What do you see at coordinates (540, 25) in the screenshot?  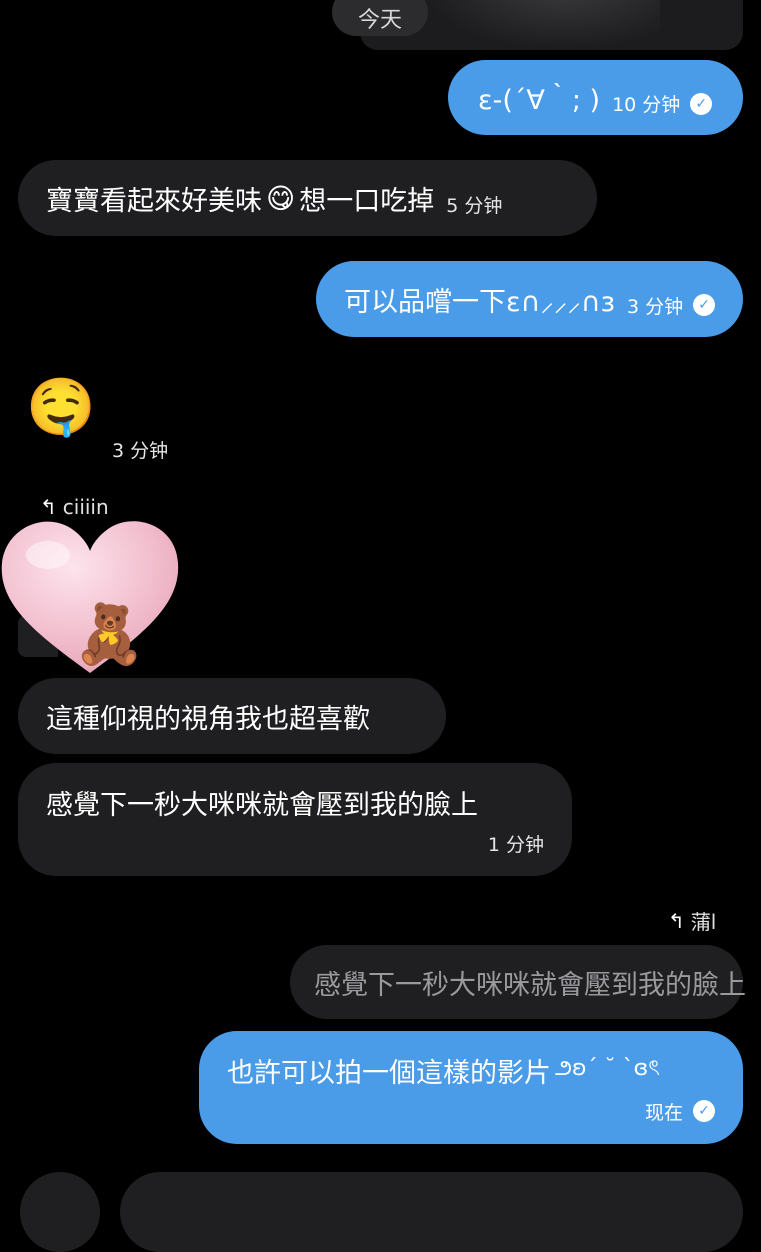 I see `media-thumbnail` at bounding box center [540, 25].